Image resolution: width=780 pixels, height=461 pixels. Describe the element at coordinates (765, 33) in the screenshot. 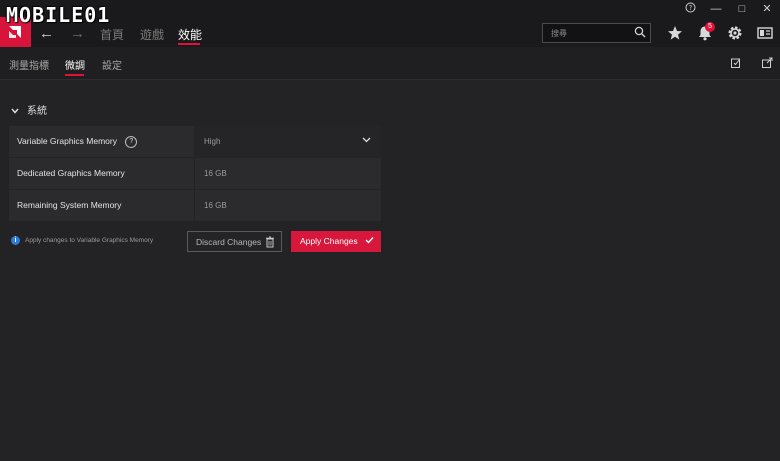

I see `panel-layout-icon` at that location.